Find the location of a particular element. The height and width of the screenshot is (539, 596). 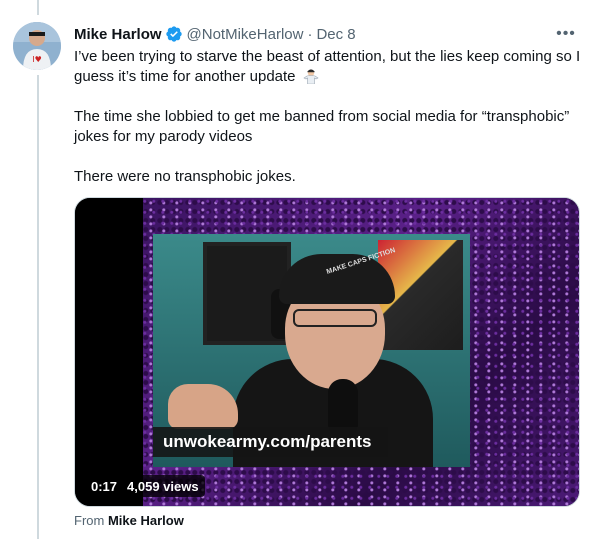

video-time: 0:17 is located at coordinates (104, 486).